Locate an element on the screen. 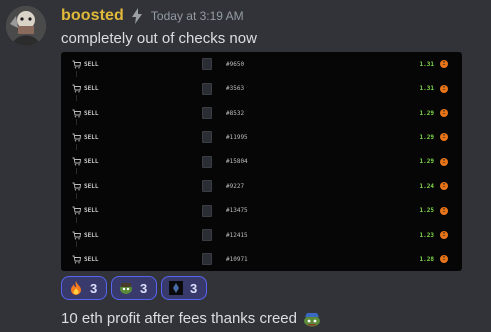 This screenshot has height=332, width=491. sale-row: SELL #11995 1.29 Ξ is located at coordinates (261, 137).